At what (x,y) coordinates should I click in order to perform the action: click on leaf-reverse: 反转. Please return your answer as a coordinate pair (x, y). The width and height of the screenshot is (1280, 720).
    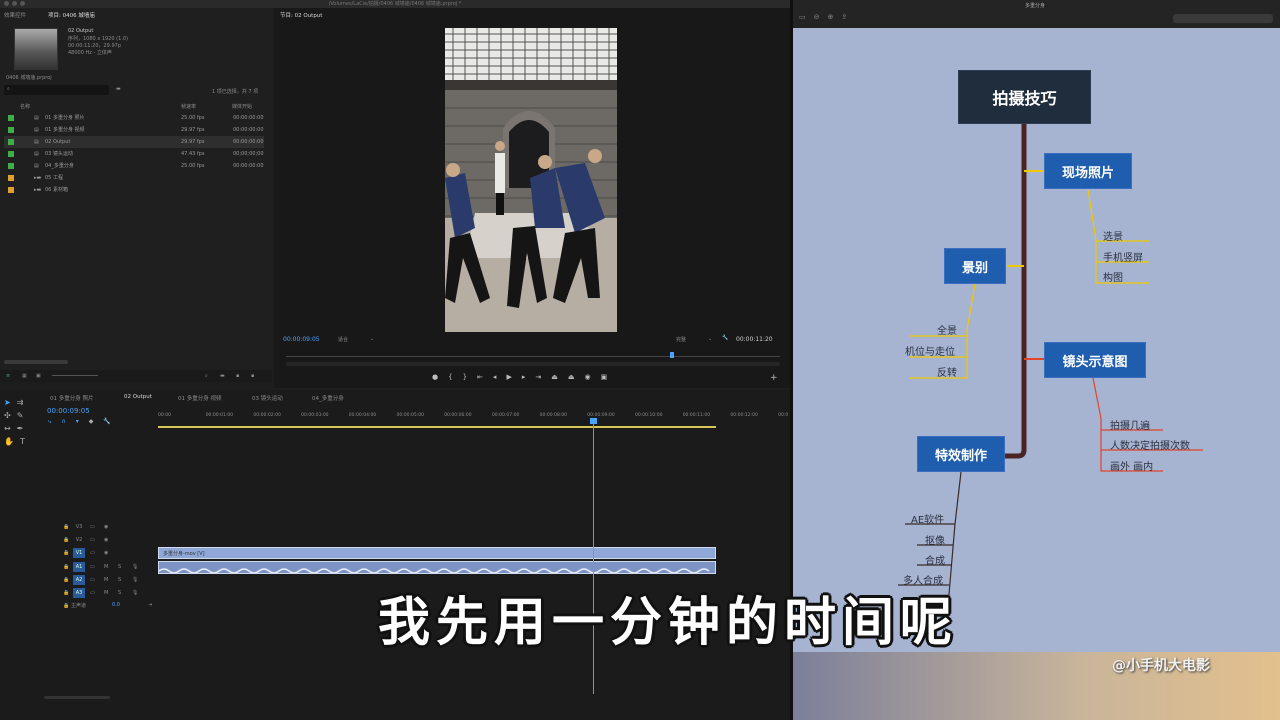
    Looking at the image, I should click on (947, 371).